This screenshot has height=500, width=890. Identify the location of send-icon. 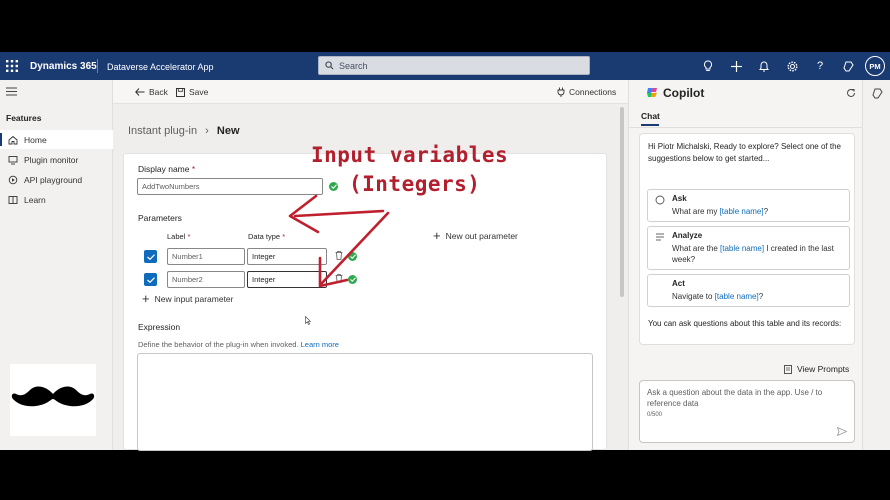
(842, 431).